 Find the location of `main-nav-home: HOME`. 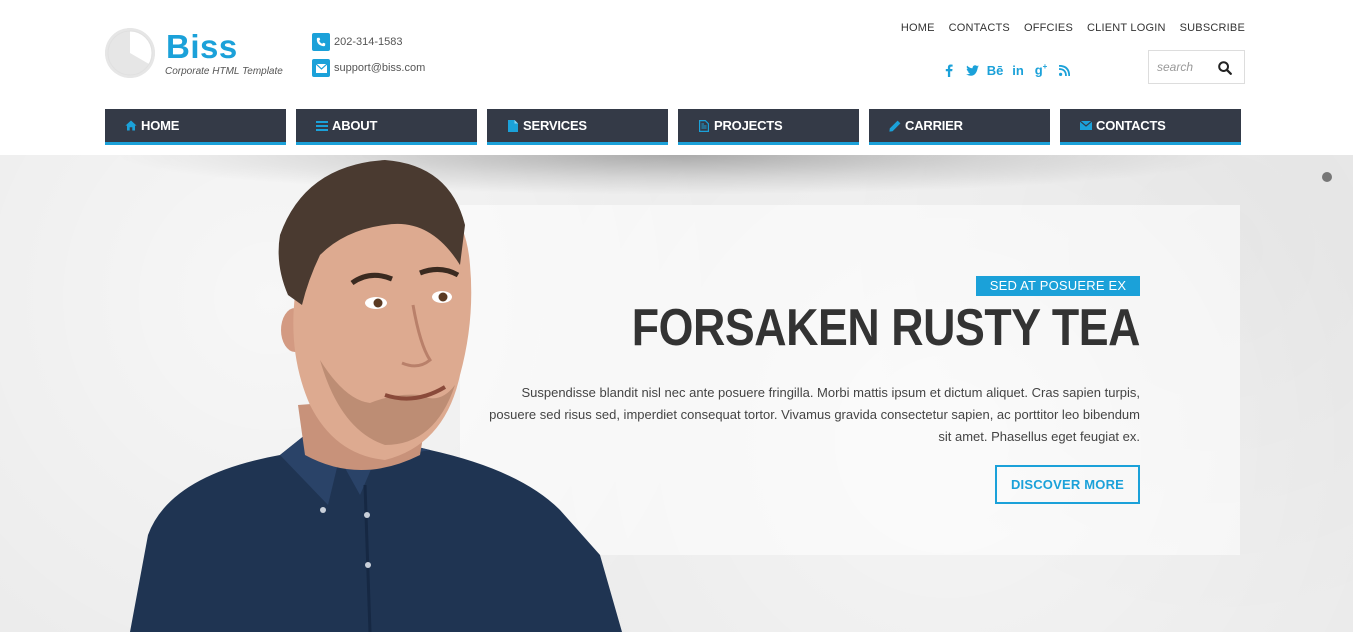

main-nav-home: HOME is located at coordinates (195, 127).